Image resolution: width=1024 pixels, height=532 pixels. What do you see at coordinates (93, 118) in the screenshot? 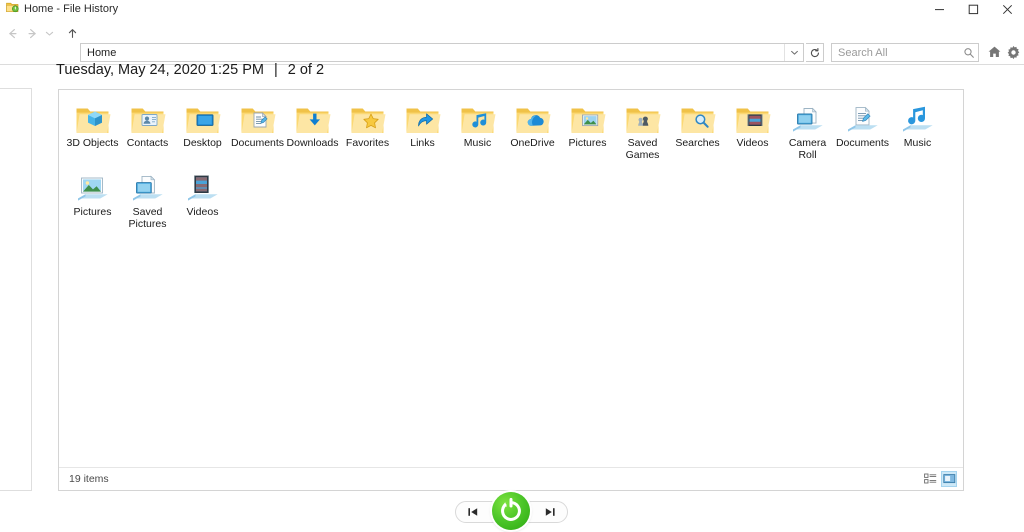
I see `folder-3d-objects-icon` at bounding box center [93, 118].